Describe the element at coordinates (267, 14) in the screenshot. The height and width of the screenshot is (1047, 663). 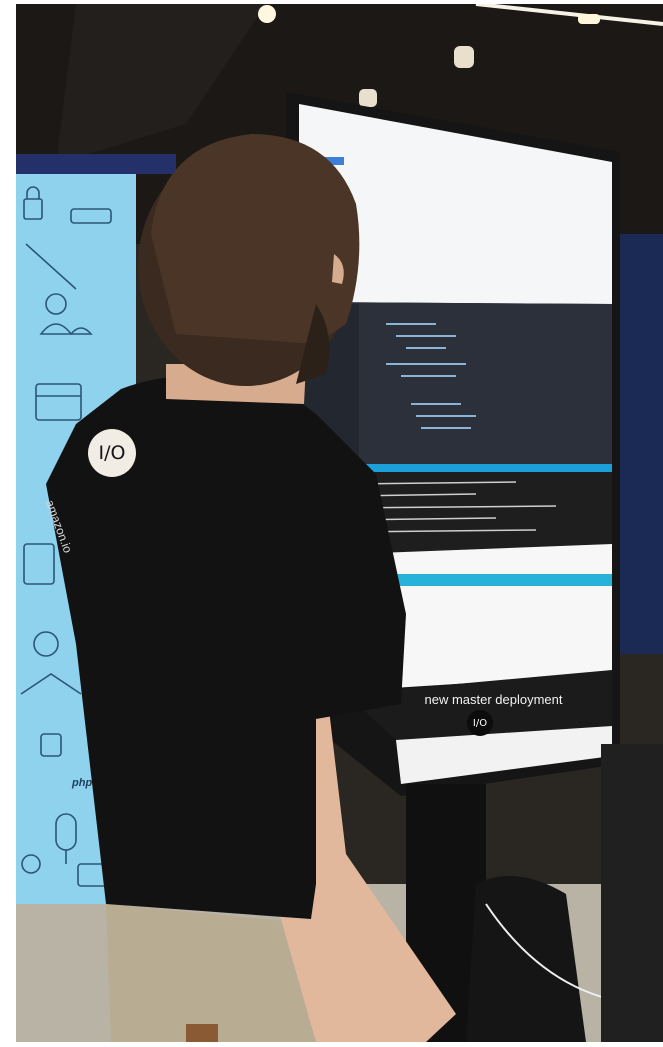
I see `ceiling-spotlight` at that location.